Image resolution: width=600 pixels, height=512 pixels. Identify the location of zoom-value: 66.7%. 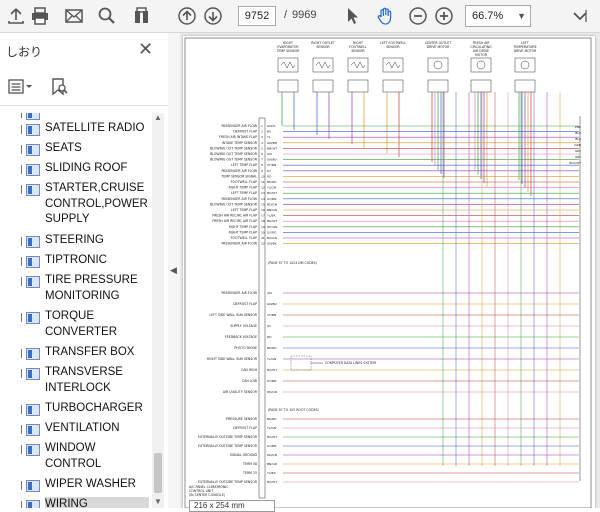
(488, 16).